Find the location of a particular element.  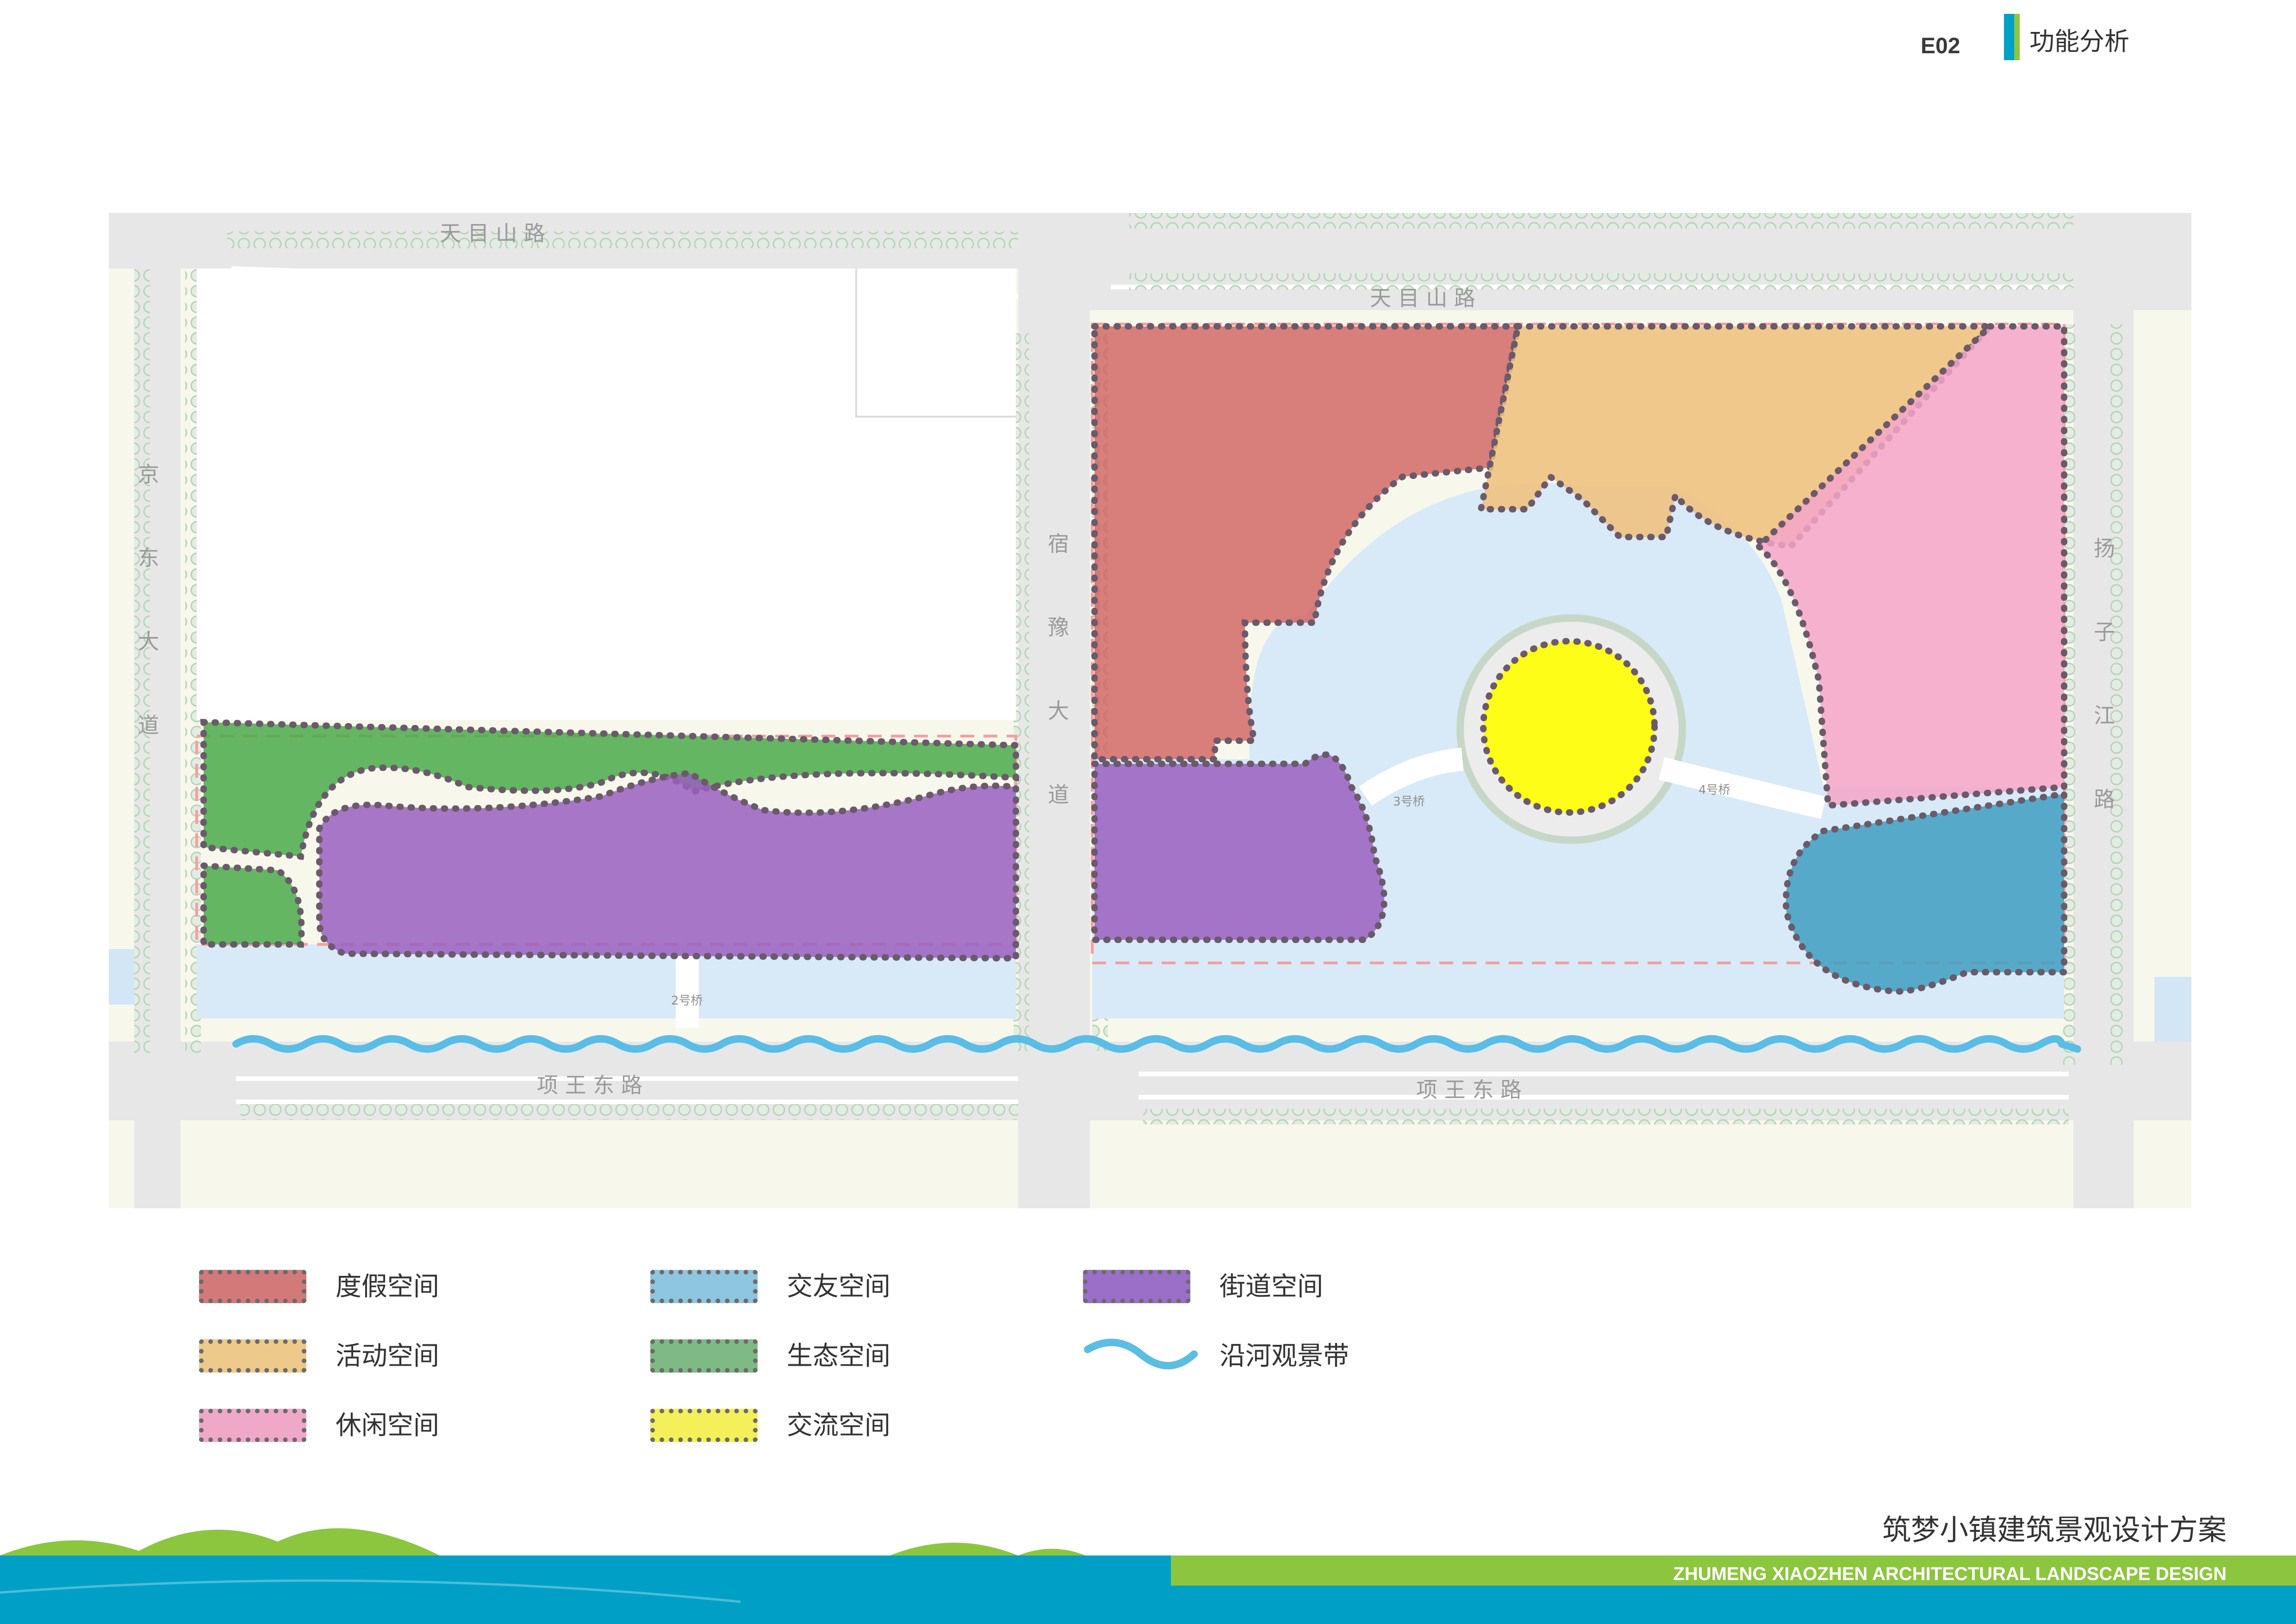

legend-swatch-ecology is located at coordinates (704, 1356).